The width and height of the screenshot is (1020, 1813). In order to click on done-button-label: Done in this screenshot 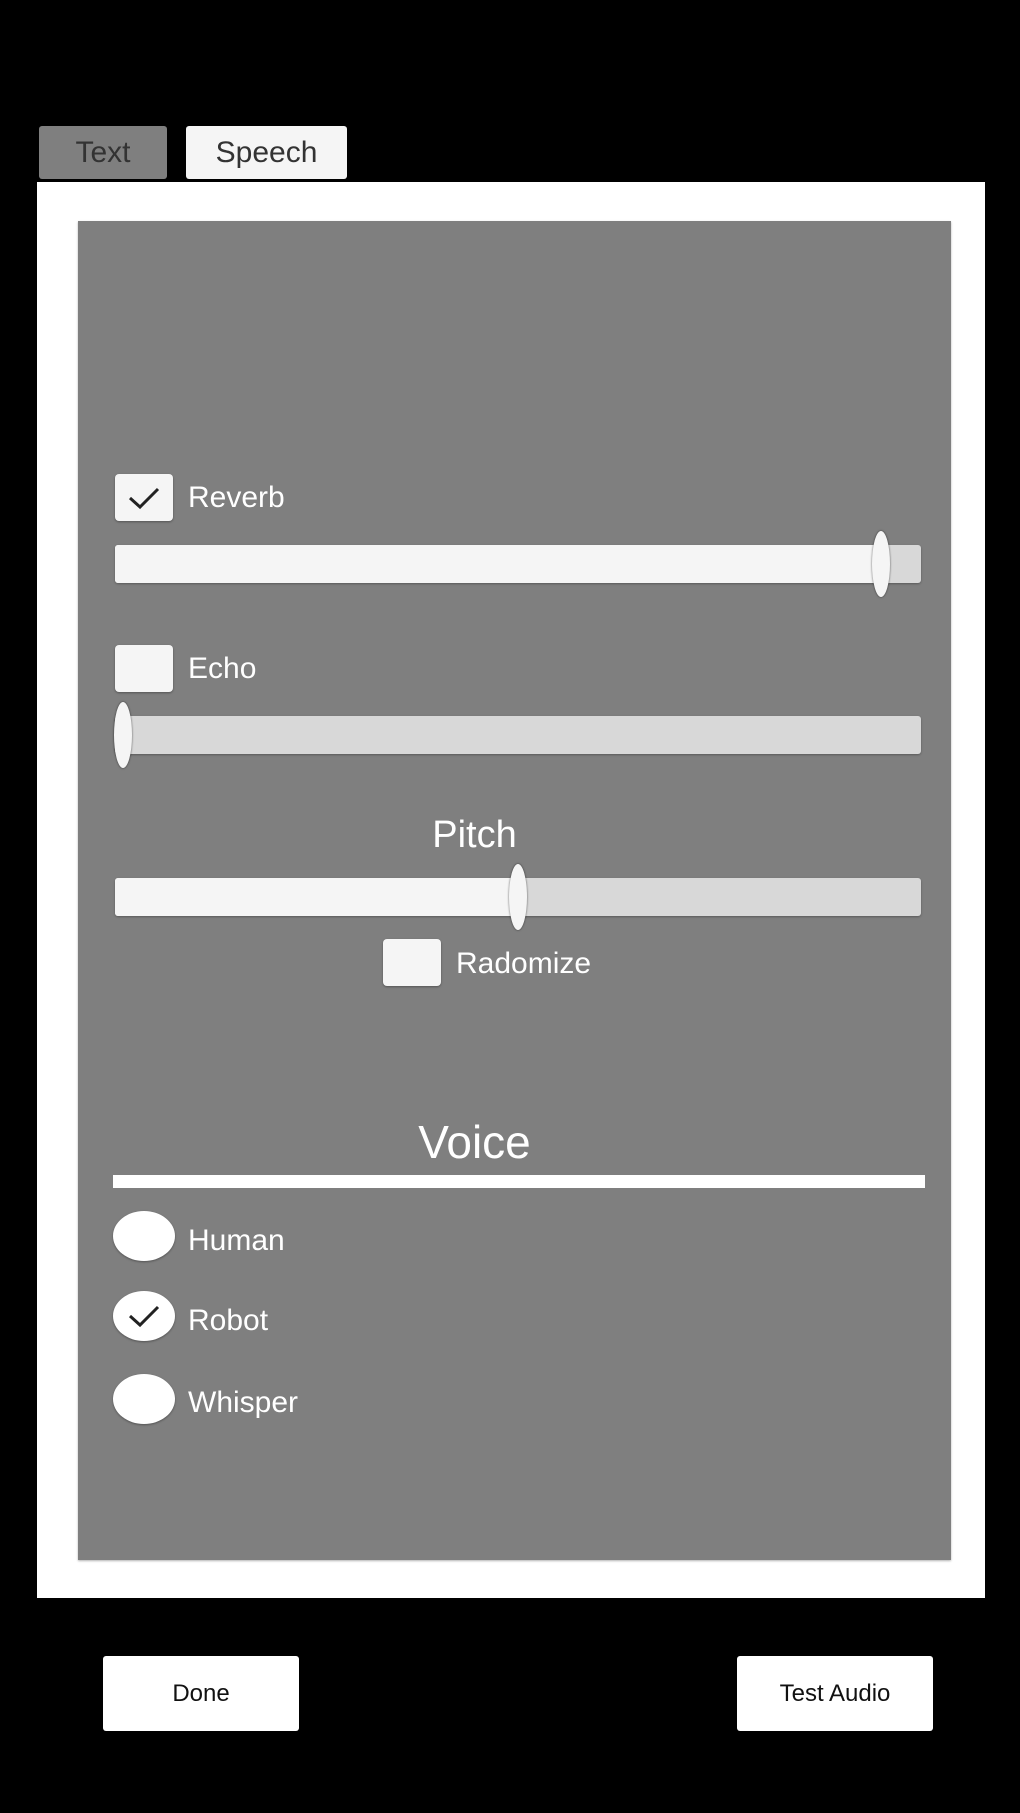, I will do `click(201, 1693)`.